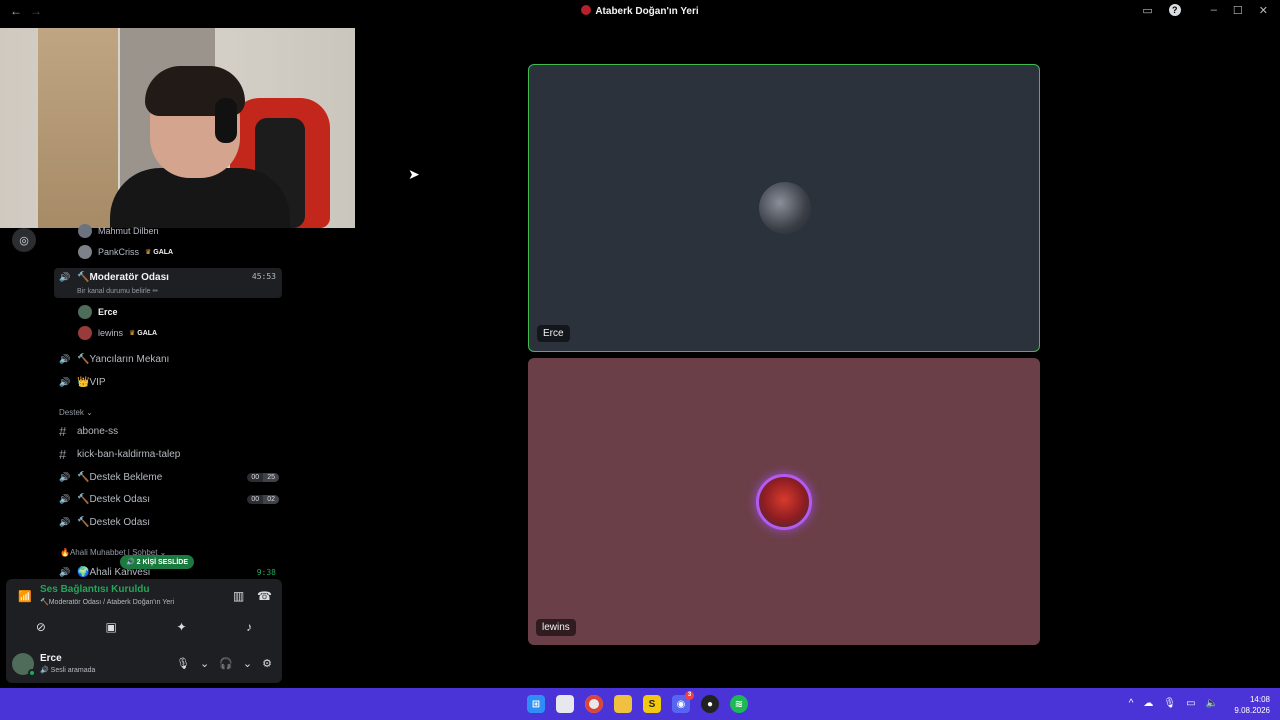  Describe the element at coordinates (68, 670) in the screenshot. I see `user-status: 🔊 Sesli aramada` at that location.